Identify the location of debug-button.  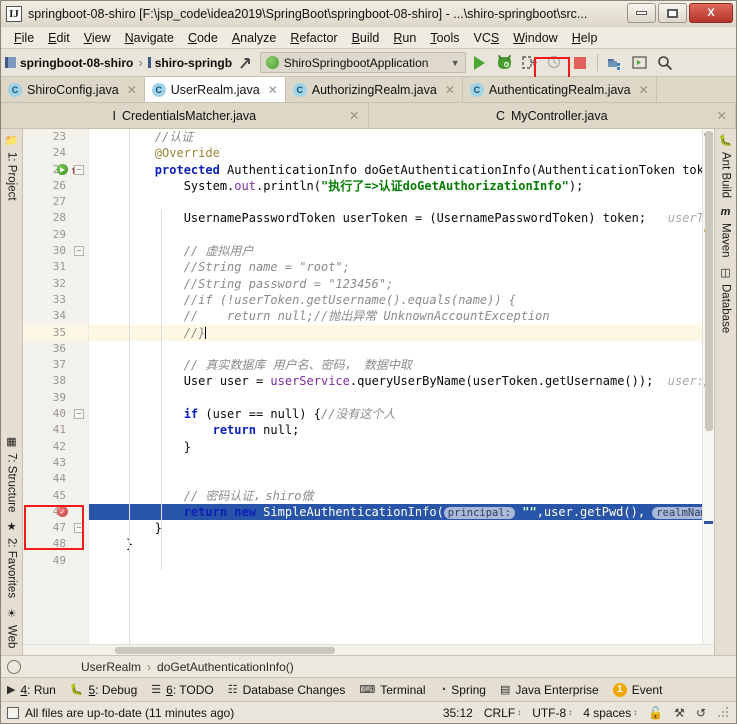
(505, 63).